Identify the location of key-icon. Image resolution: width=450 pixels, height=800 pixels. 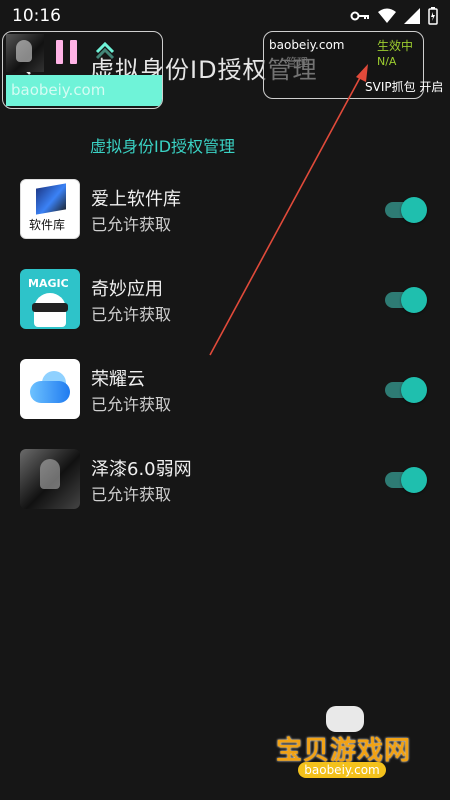
(359, 16).